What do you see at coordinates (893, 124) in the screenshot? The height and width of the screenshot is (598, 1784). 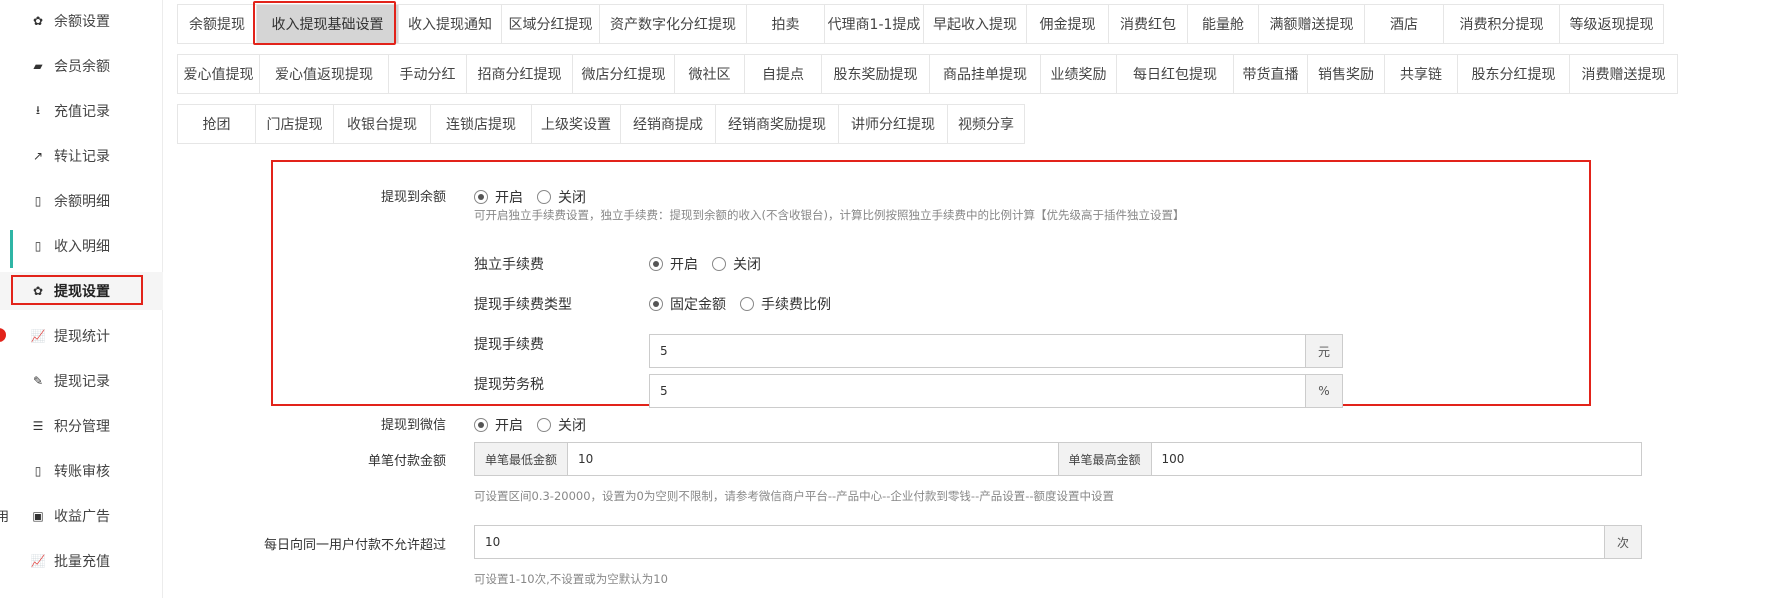 I see `tab-item: 讲师分红提现` at bounding box center [893, 124].